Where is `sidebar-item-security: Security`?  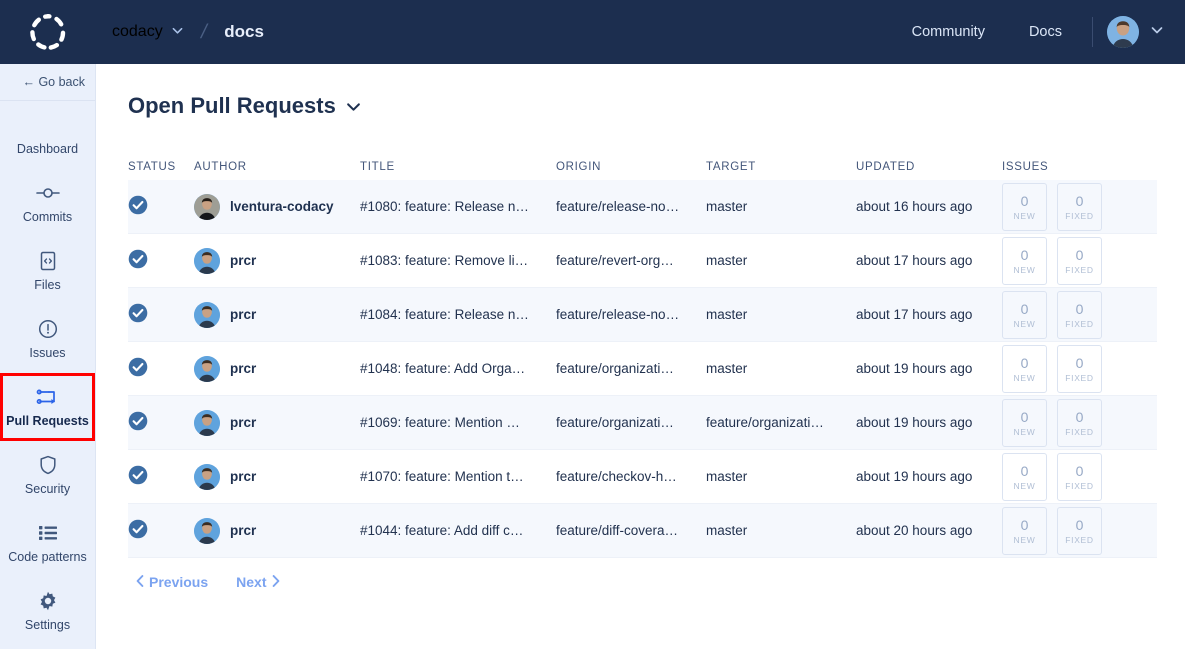 sidebar-item-security: Security is located at coordinates (47, 475).